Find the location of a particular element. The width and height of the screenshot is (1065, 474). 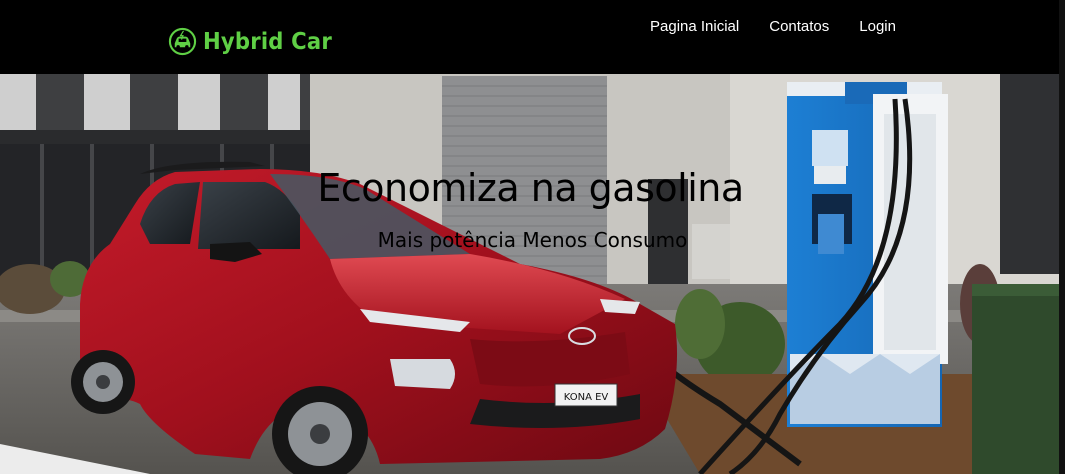

nav-menu: Pagina Inicial Contatos Login is located at coordinates (775, 27).